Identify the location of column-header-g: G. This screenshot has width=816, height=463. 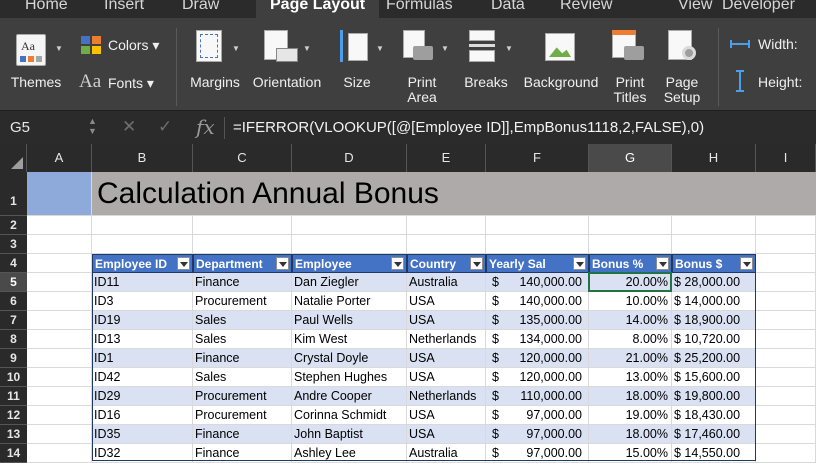
(630, 158).